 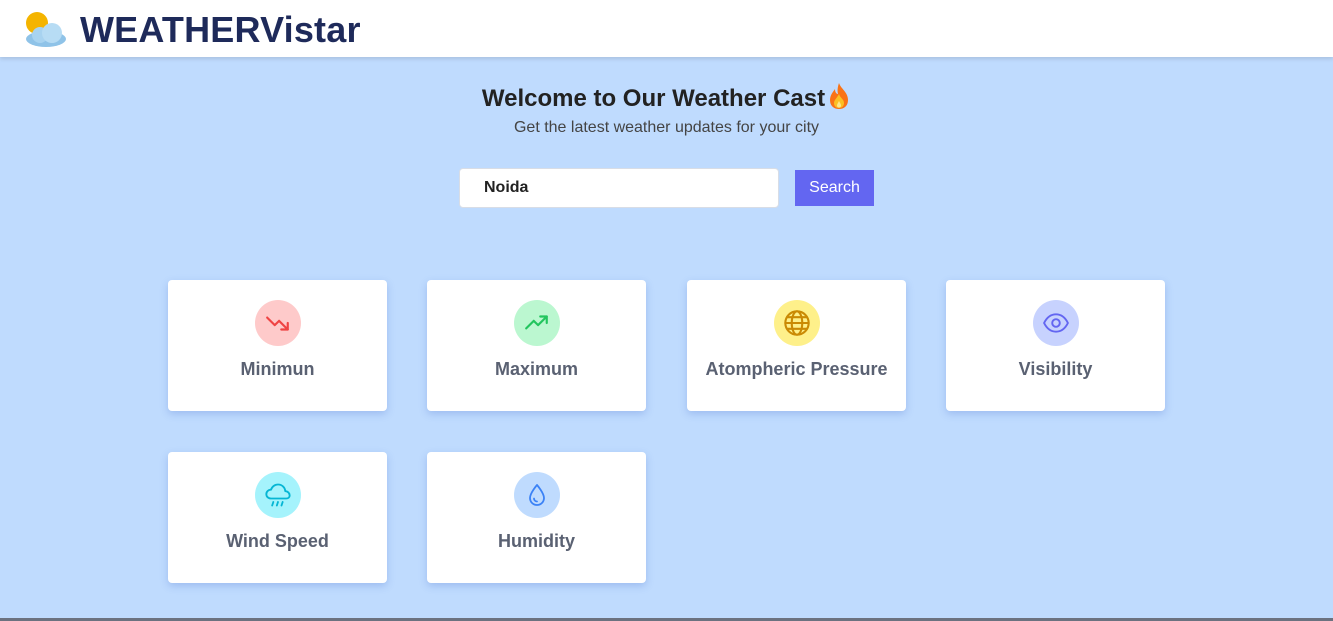 I want to click on droplet-icon, so click(x=536, y=495).